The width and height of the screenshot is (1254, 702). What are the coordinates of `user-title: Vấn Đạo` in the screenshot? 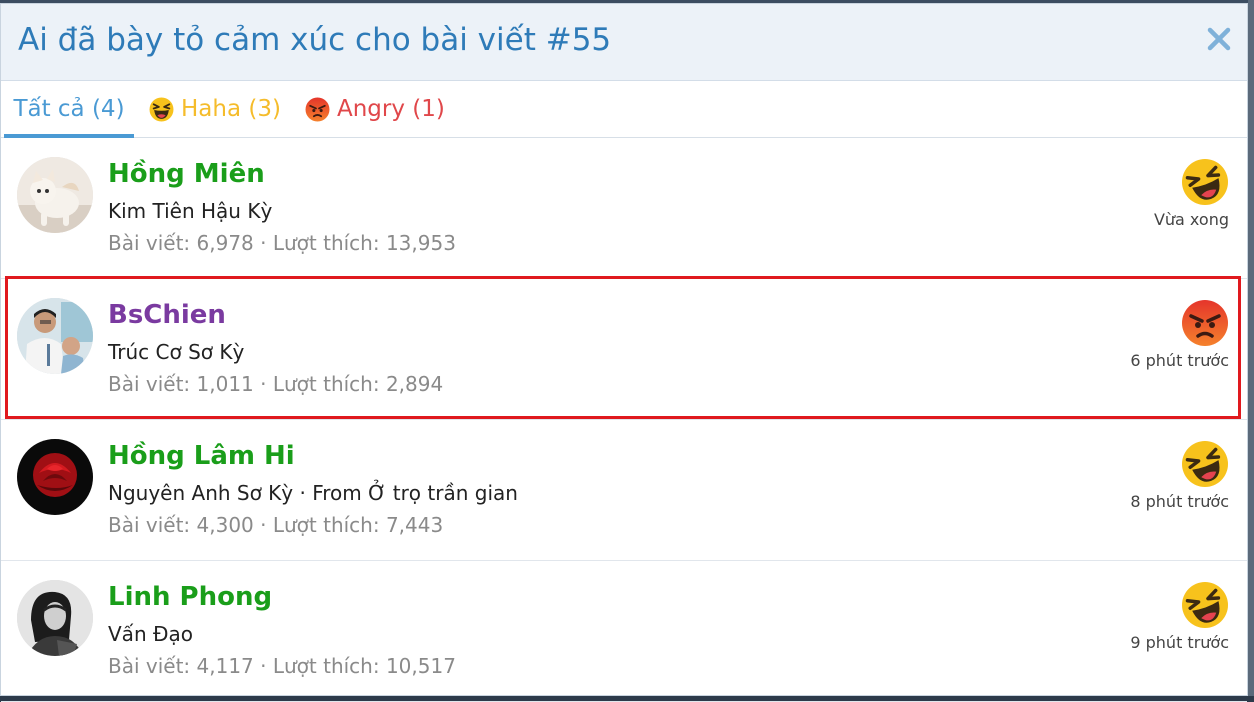 It's located at (150, 634).